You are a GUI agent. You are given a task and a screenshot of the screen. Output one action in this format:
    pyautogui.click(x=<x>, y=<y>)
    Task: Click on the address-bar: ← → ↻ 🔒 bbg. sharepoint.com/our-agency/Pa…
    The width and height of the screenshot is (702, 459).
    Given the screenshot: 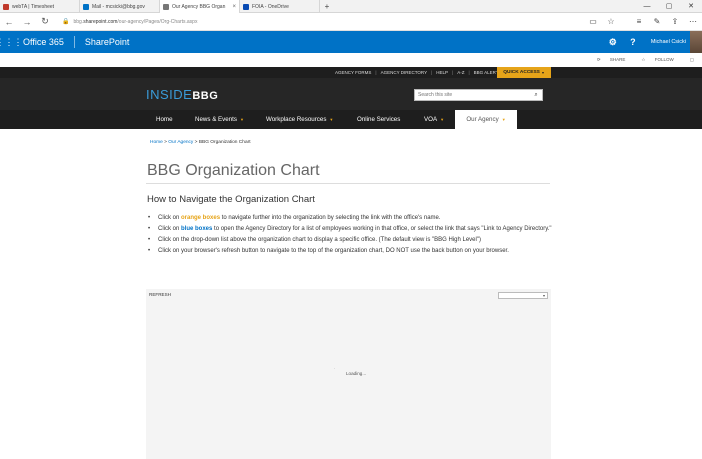 What is the action you would take?
    pyautogui.click(x=351, y=22)
    